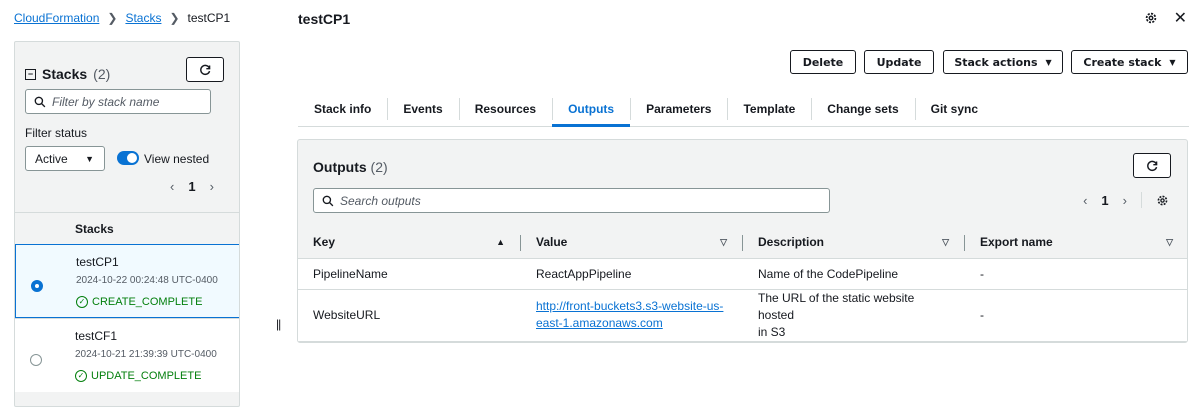 The height and width of the screenshot is (407, 1199). What do you see at coordinates (678, 109) in the screenshot?
I see `tab-parameters: Parameters` at bounding box center [678, 109].